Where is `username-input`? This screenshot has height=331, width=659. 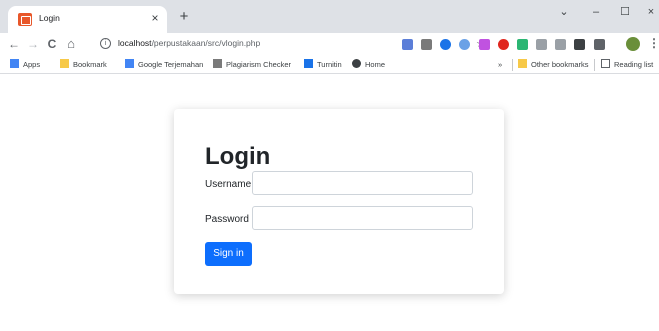
username-input is located at coordinates (362, 183).